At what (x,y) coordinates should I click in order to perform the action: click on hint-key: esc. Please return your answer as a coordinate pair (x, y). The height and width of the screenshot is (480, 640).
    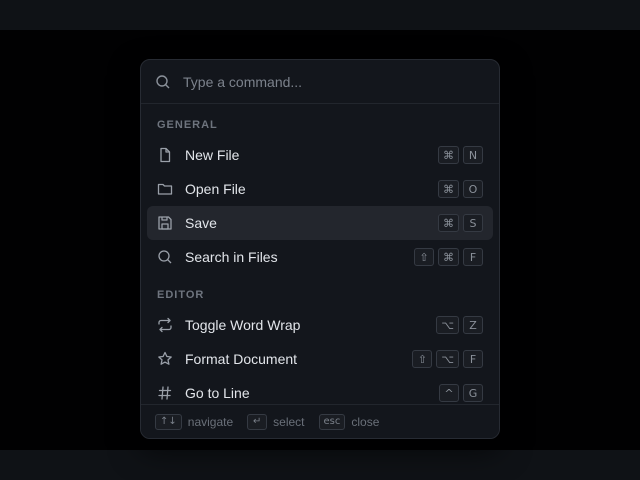
    Looking at the image, I should click on (332, 421).